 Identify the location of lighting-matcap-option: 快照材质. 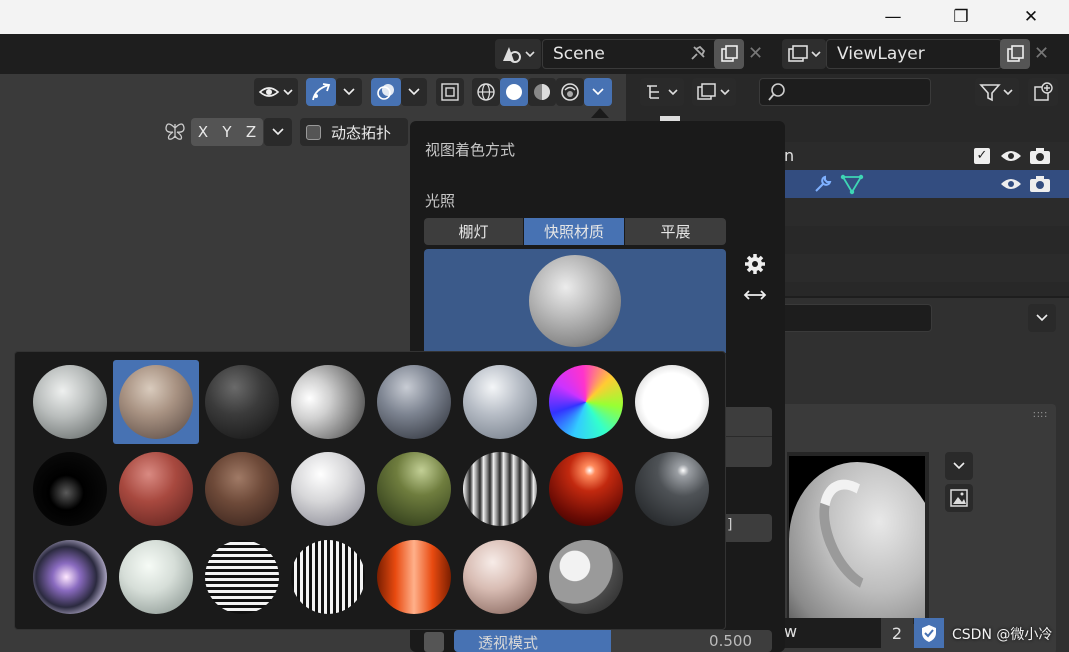
(574, 231).